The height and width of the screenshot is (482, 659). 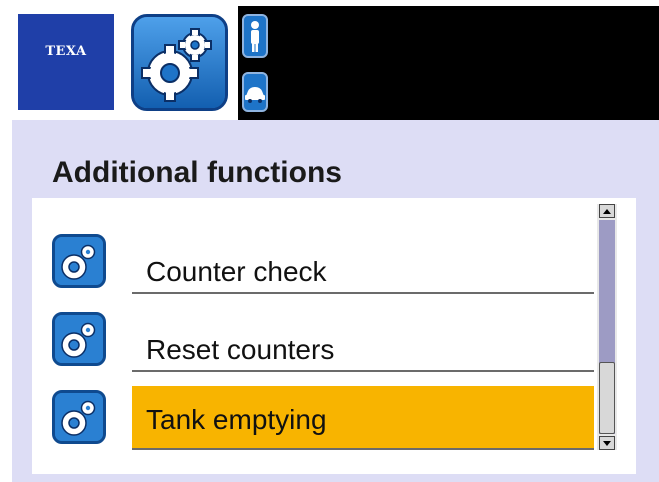 What do you see at coordinates (607, 398) in the screenshot?
I see `scroll-thumb` at bounding box center [607, 398].